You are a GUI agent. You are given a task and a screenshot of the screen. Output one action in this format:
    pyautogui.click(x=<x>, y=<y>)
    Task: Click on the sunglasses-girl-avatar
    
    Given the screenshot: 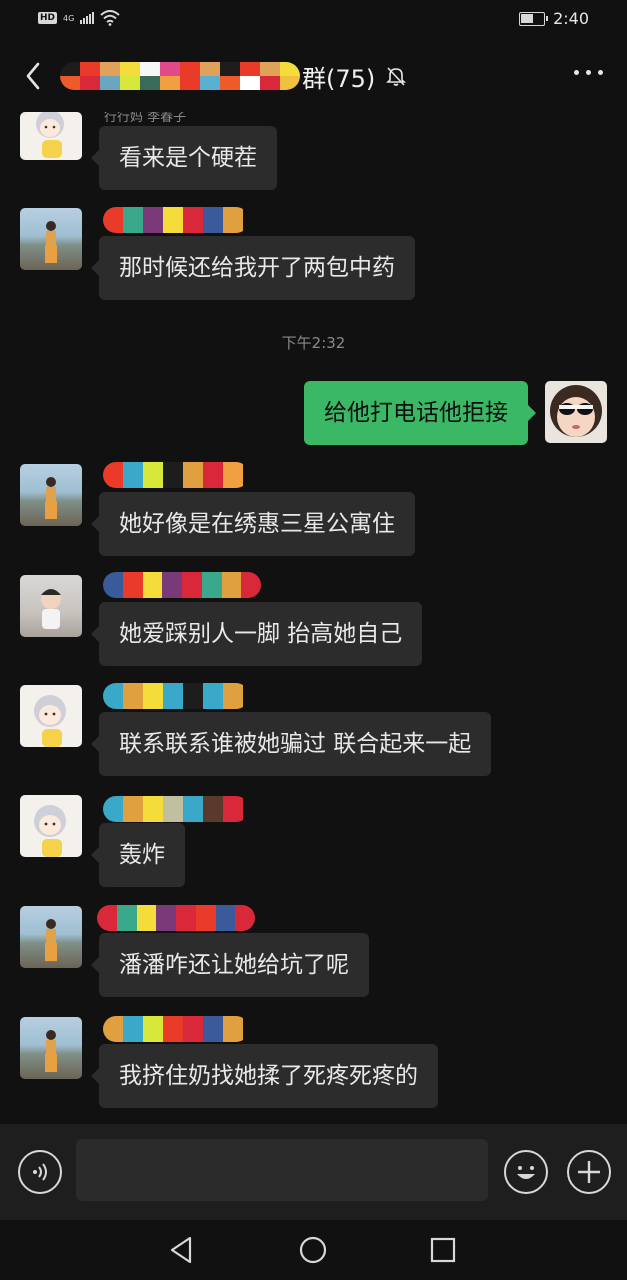 What is the action you would take?
    pyautogui.click(x=576, y=412)
    